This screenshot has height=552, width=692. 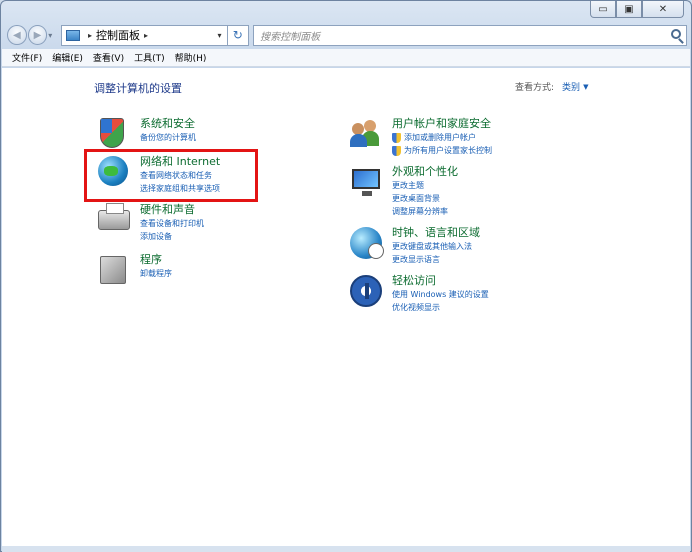 I want to click on highlight-box, so click(x=171, y=175).